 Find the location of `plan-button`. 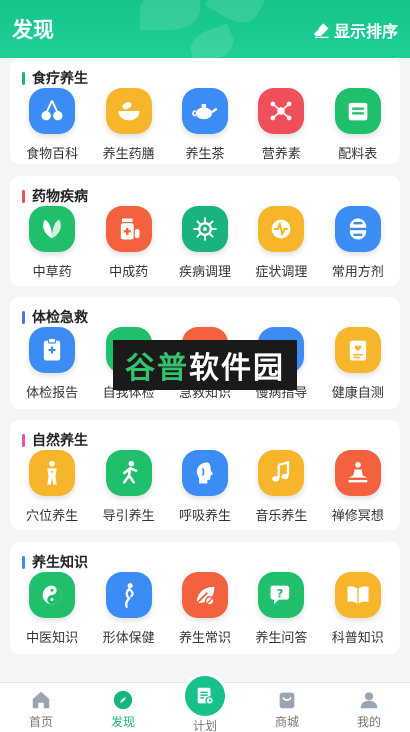

plan-button is located at coordinates (205, 696).